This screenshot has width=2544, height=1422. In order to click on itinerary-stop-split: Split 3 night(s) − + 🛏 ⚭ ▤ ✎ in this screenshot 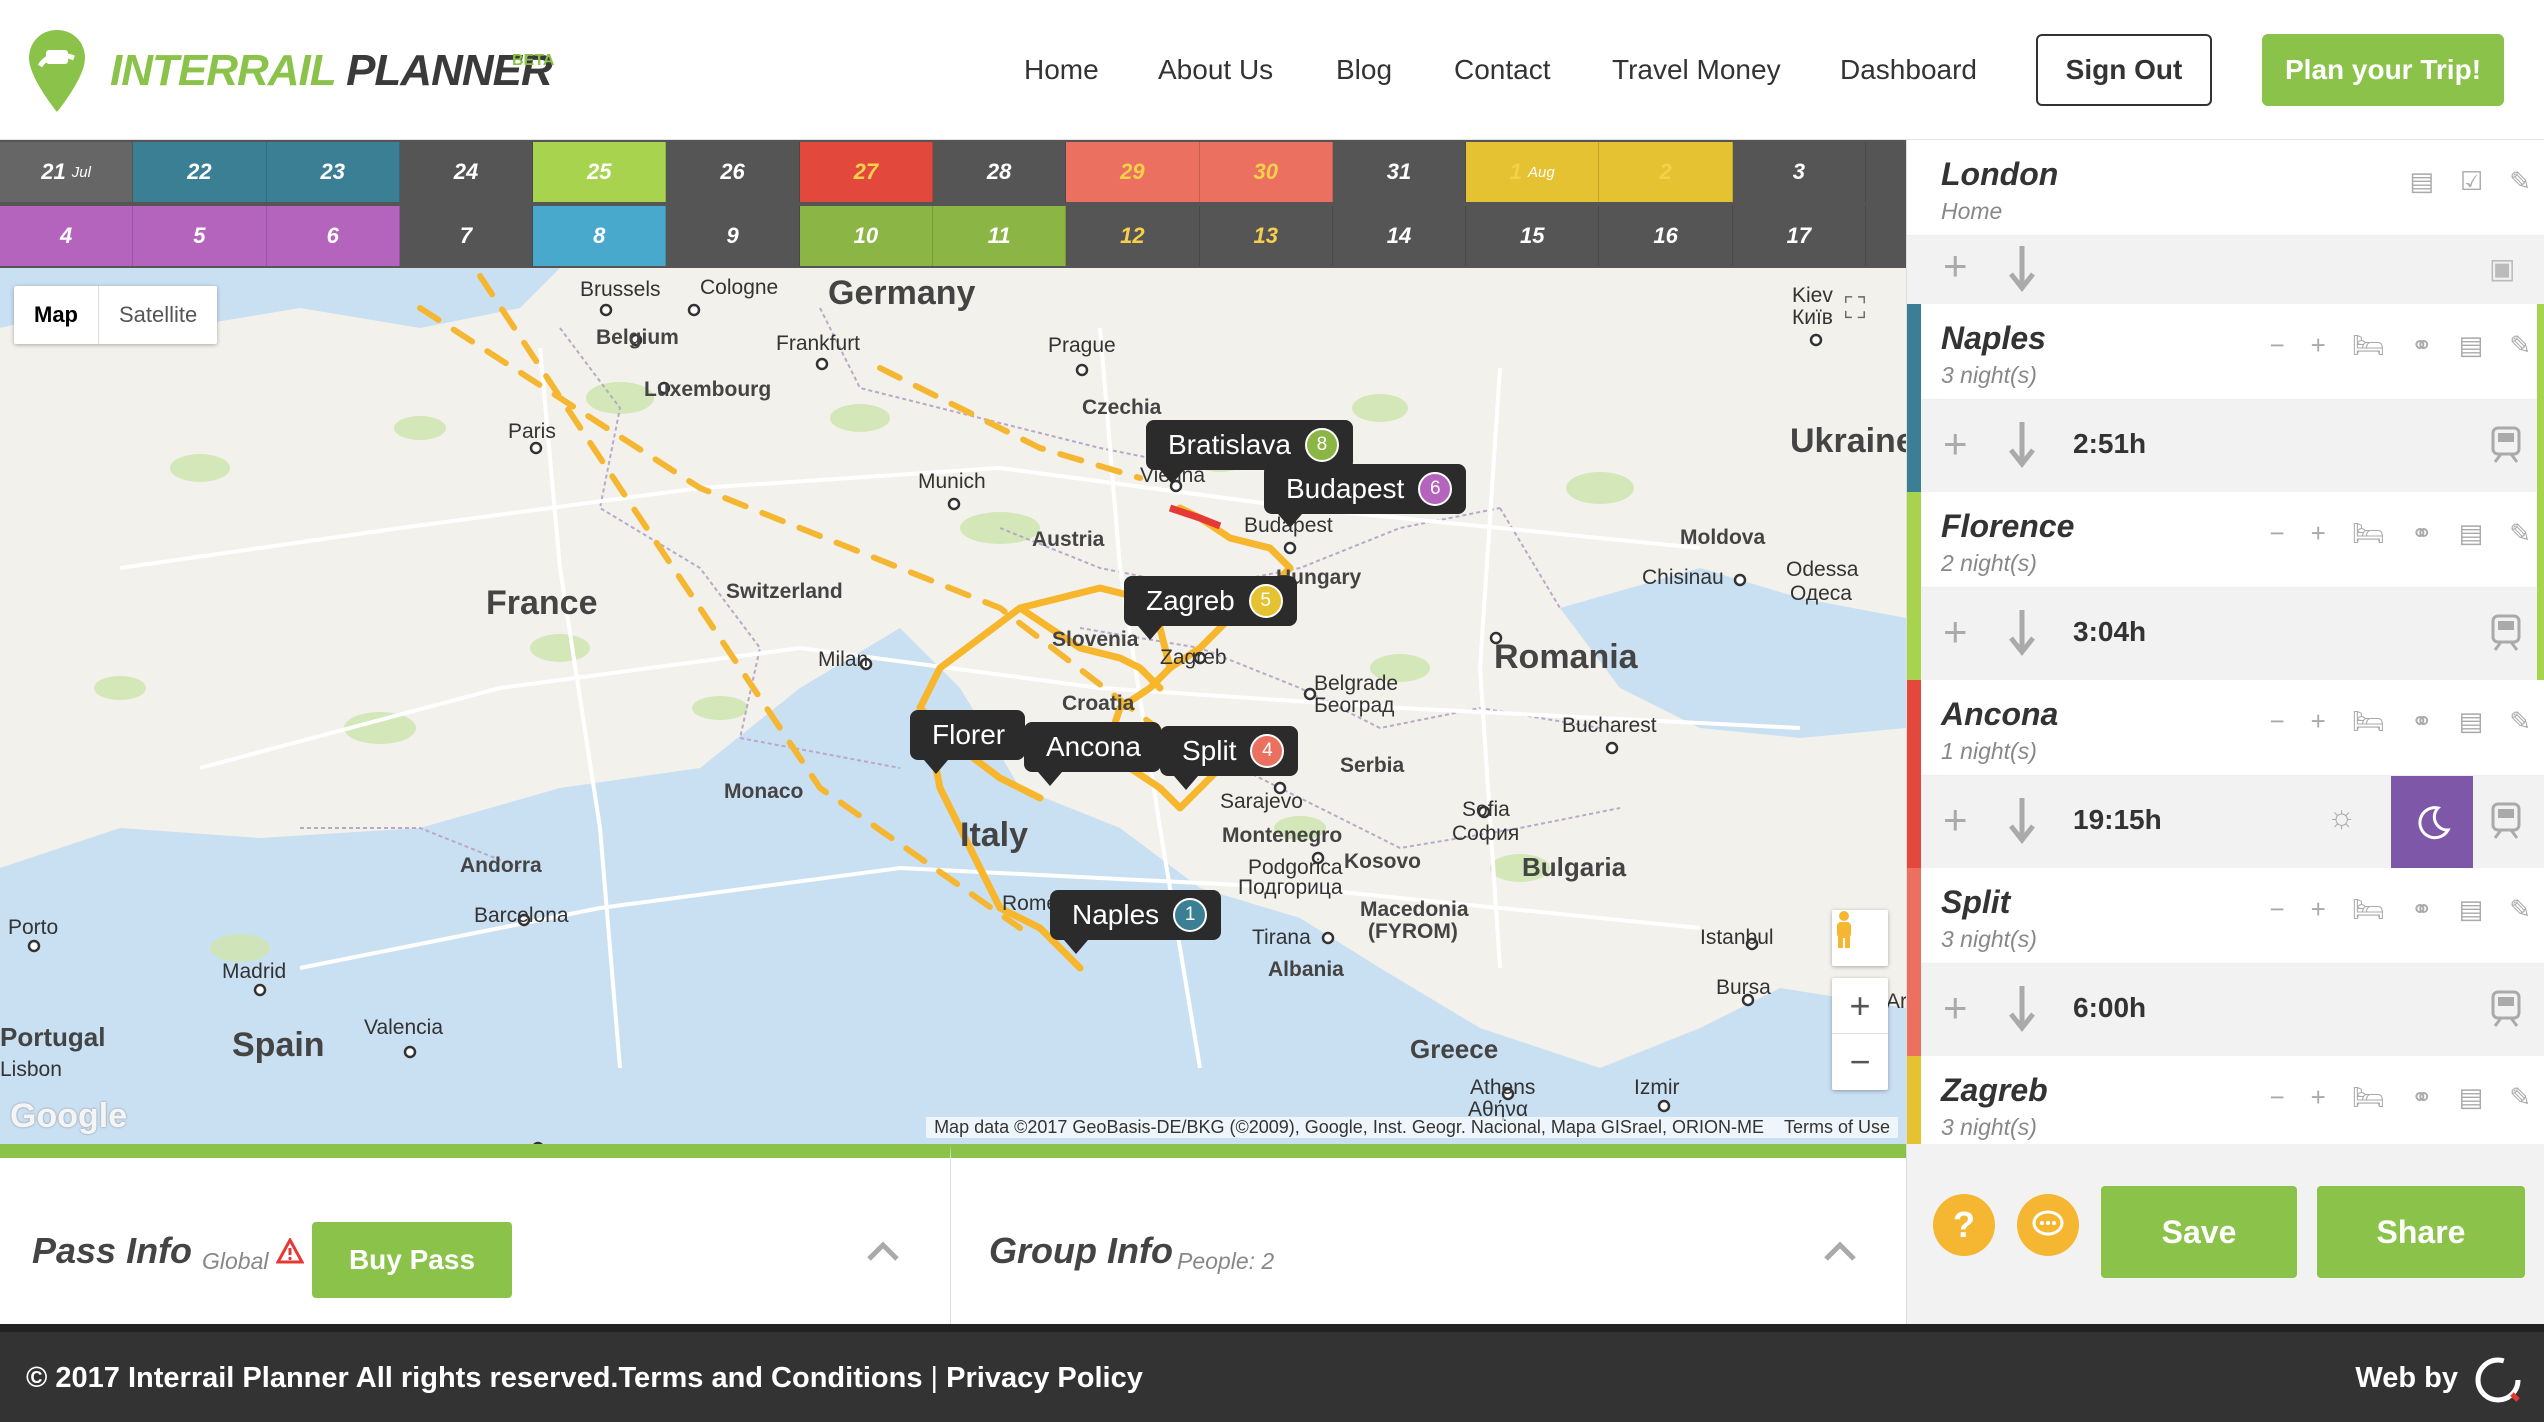, I will do `click(2225, 916)`.